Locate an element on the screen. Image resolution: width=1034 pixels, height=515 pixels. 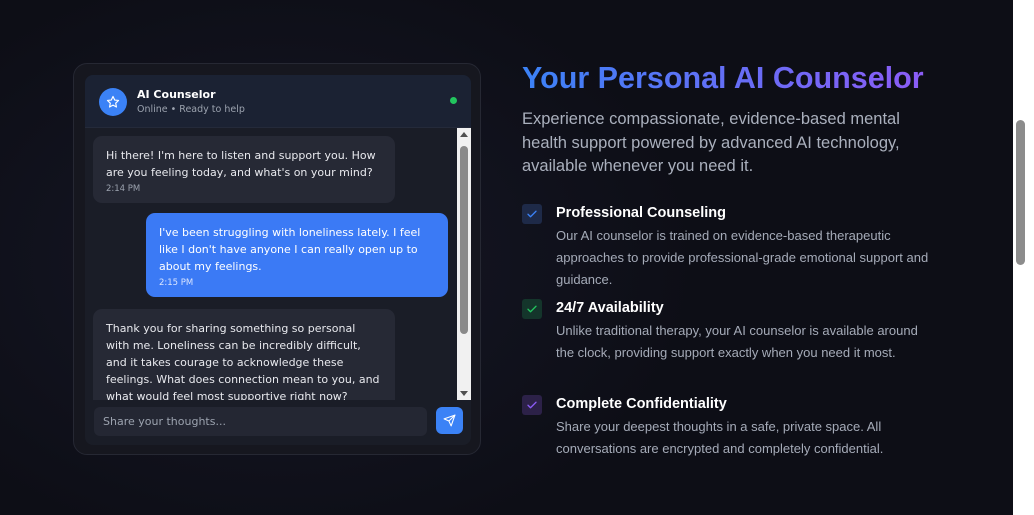
star-icon is located at coordinates (113, 101).